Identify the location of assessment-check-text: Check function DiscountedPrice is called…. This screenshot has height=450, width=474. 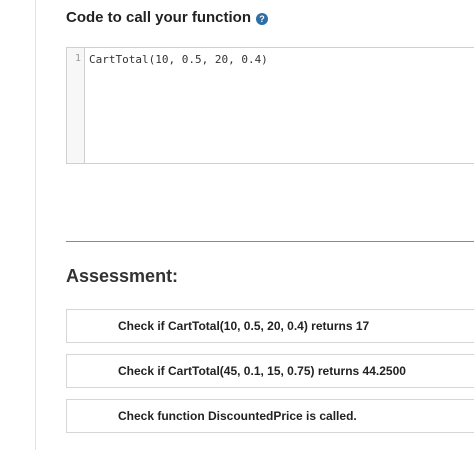
(237, 416).